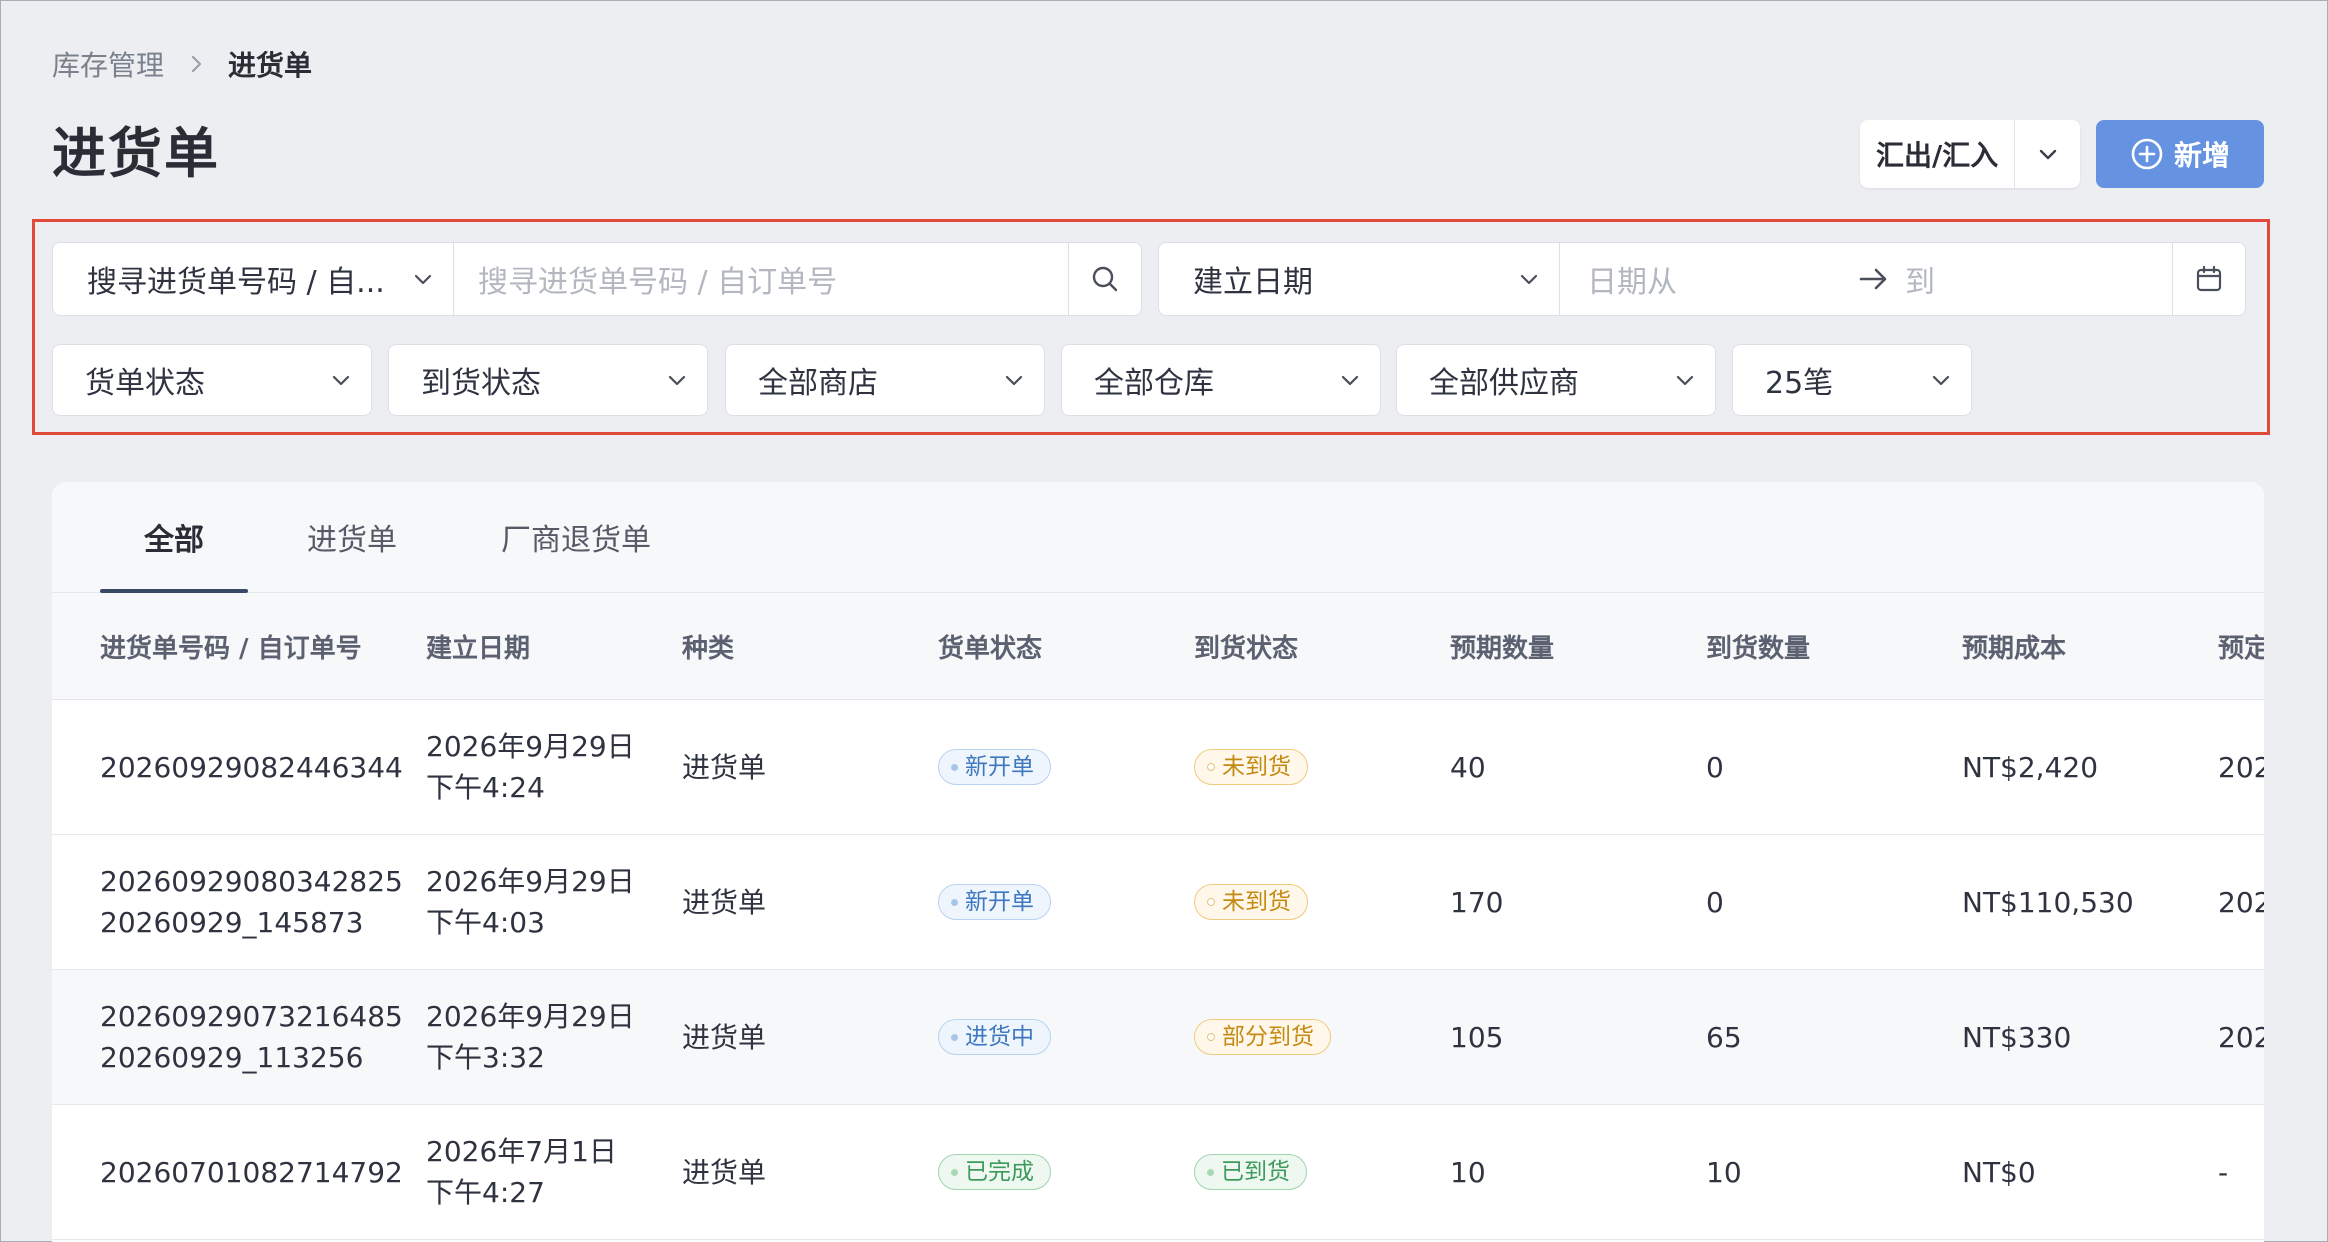 This screenshot has width=2328, height=1242. I want to click on cell-order-no: 20260929080342825 20260929_145873, so click(251, 902).